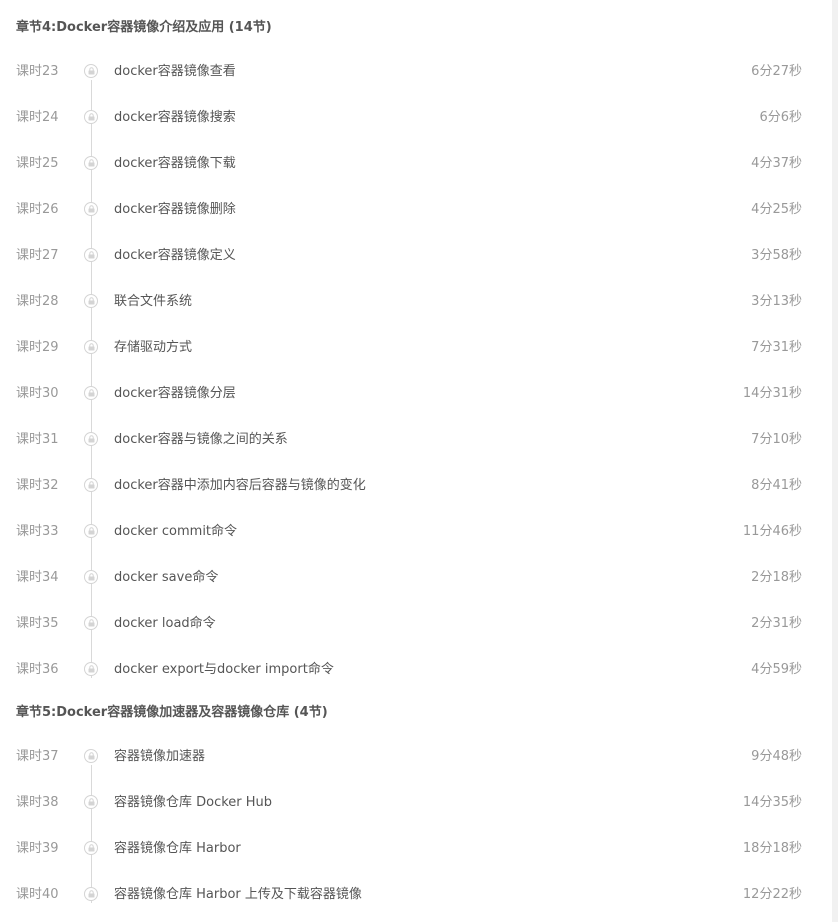 The width and height of the screenshot is (838, 922). Describe the element at coordinates (772, 802) in the screenshot. I see `lesson-duration: 14分35秒` at that location.